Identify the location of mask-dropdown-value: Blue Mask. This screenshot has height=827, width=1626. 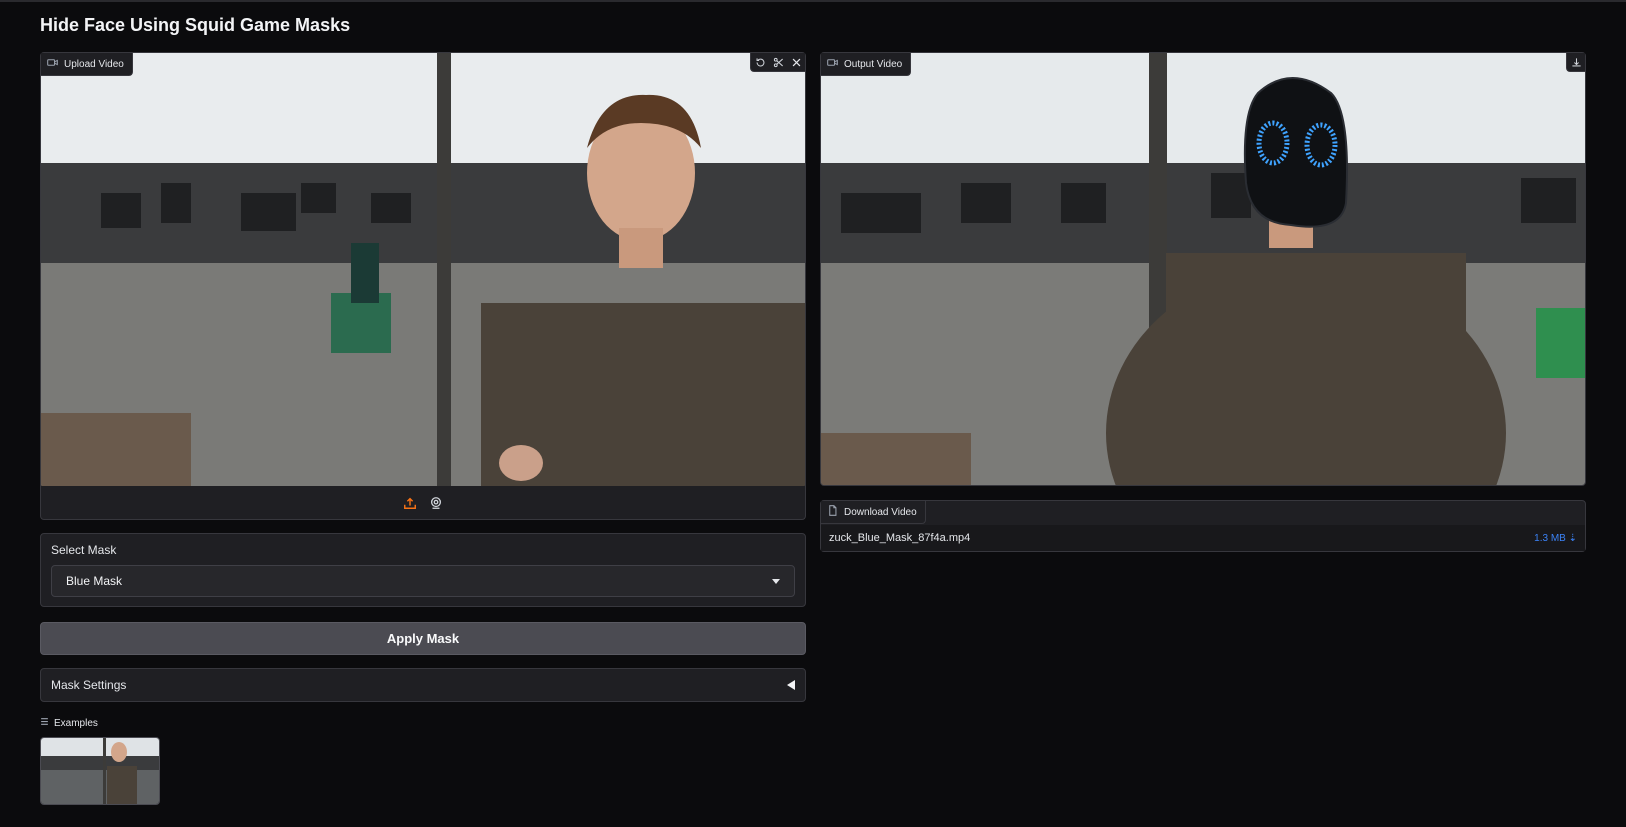
(94, 581).